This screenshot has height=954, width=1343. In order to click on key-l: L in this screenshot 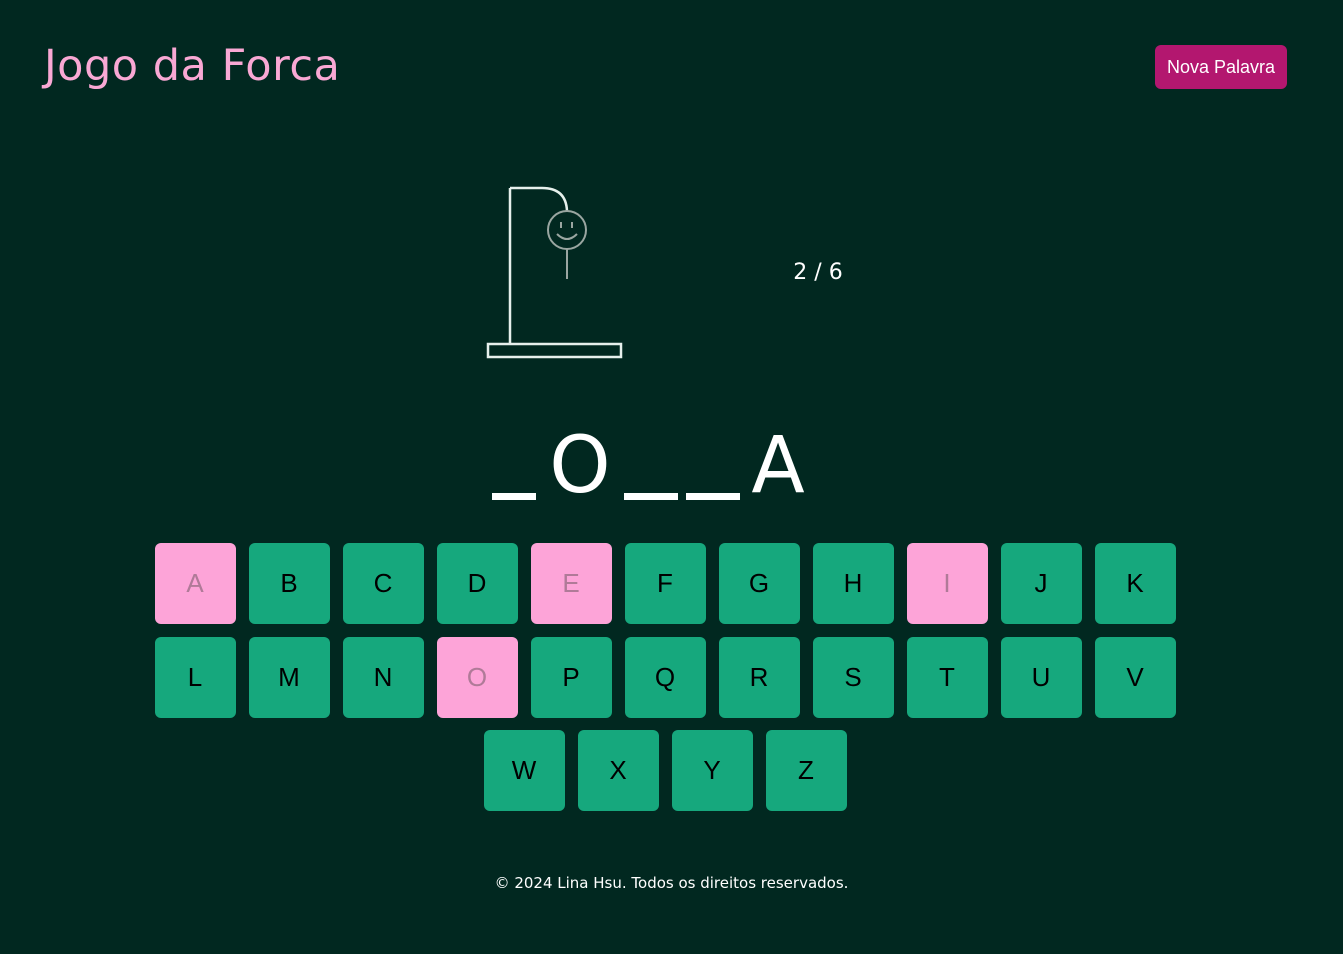, I will do `click(195, 677)`.